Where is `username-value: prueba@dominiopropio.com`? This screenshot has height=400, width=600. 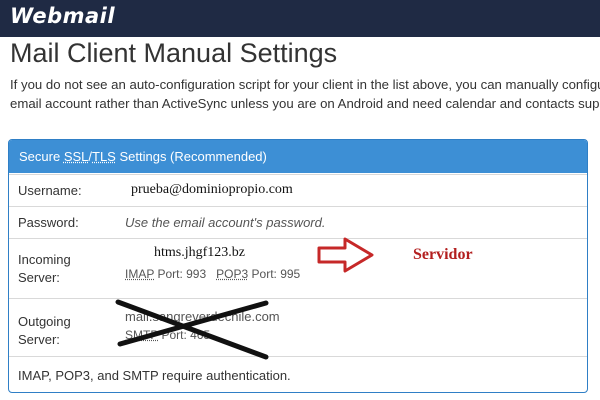
username-value: prueba@dominiopropio.com is located at coordinates (212, 189).